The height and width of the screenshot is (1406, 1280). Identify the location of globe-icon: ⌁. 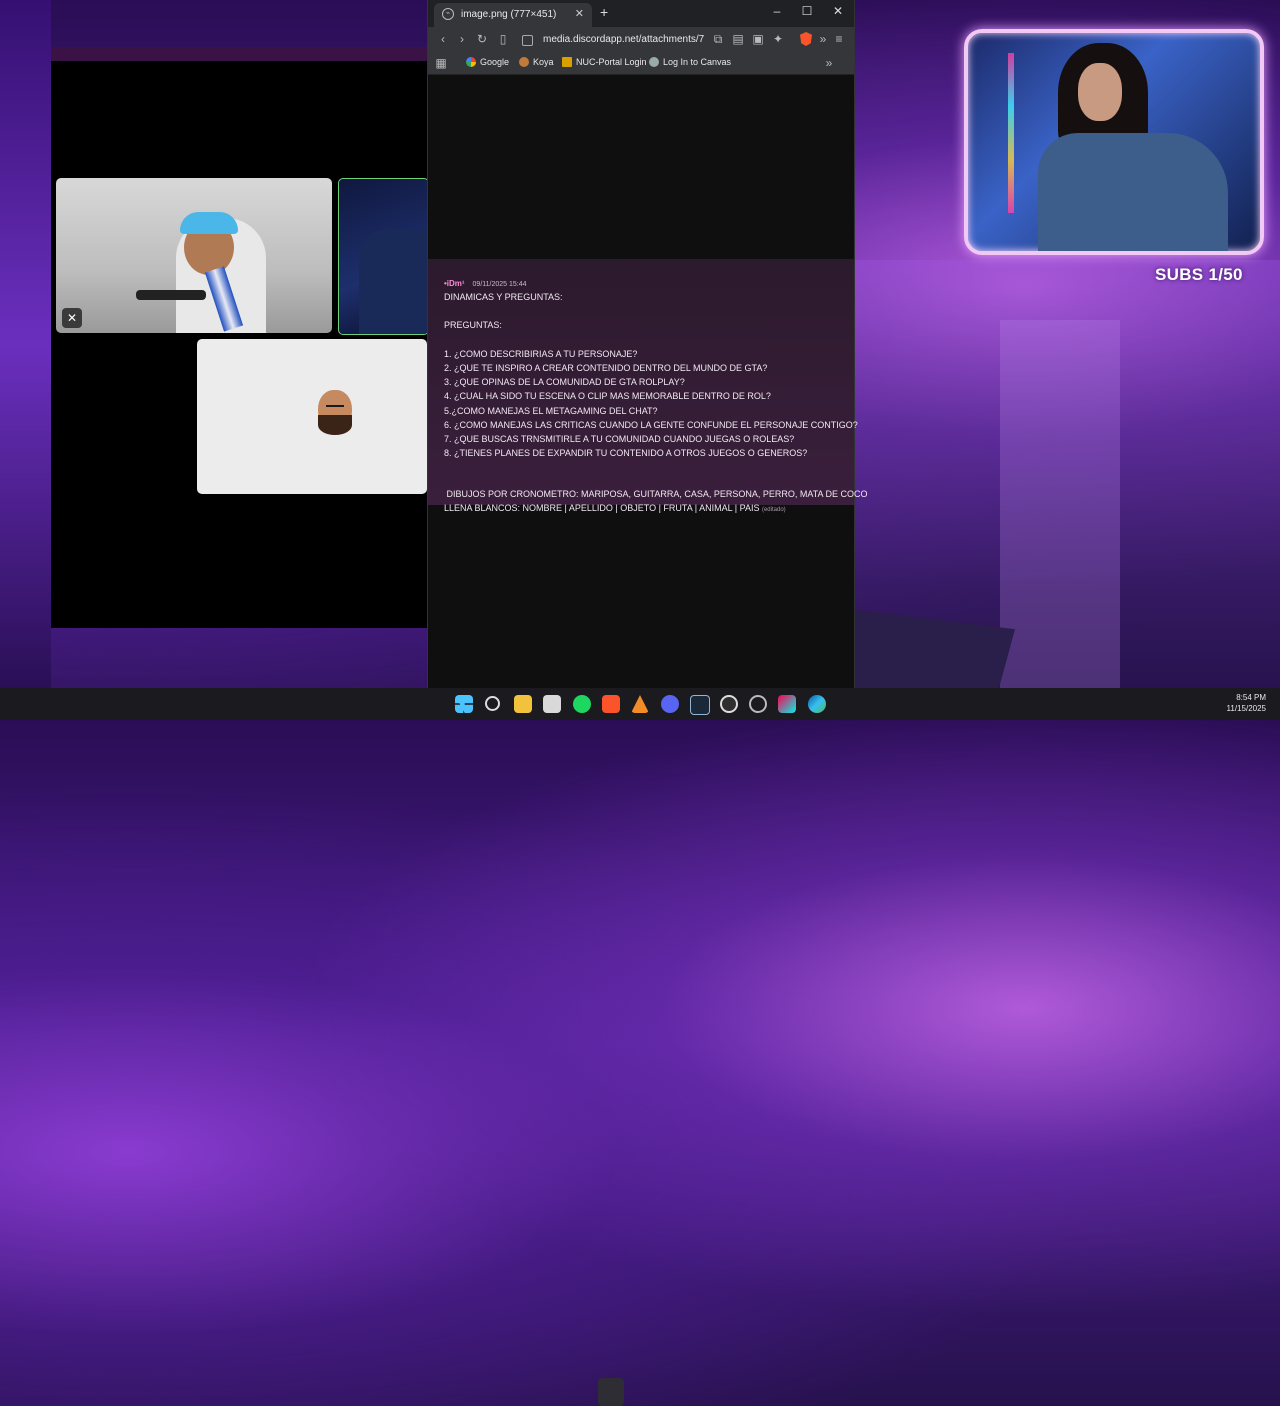
(448, 14).